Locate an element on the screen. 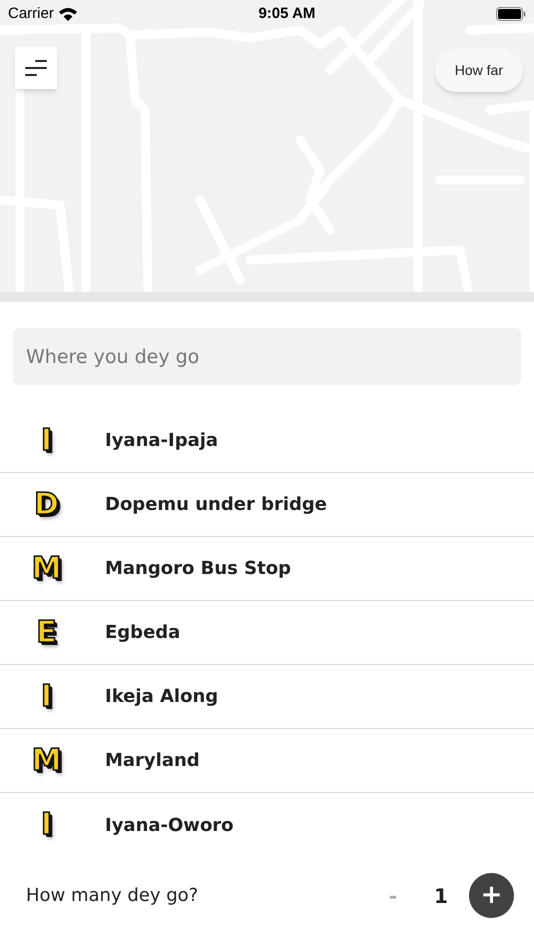  letter-icon: D is located at coordinates (46, 505).